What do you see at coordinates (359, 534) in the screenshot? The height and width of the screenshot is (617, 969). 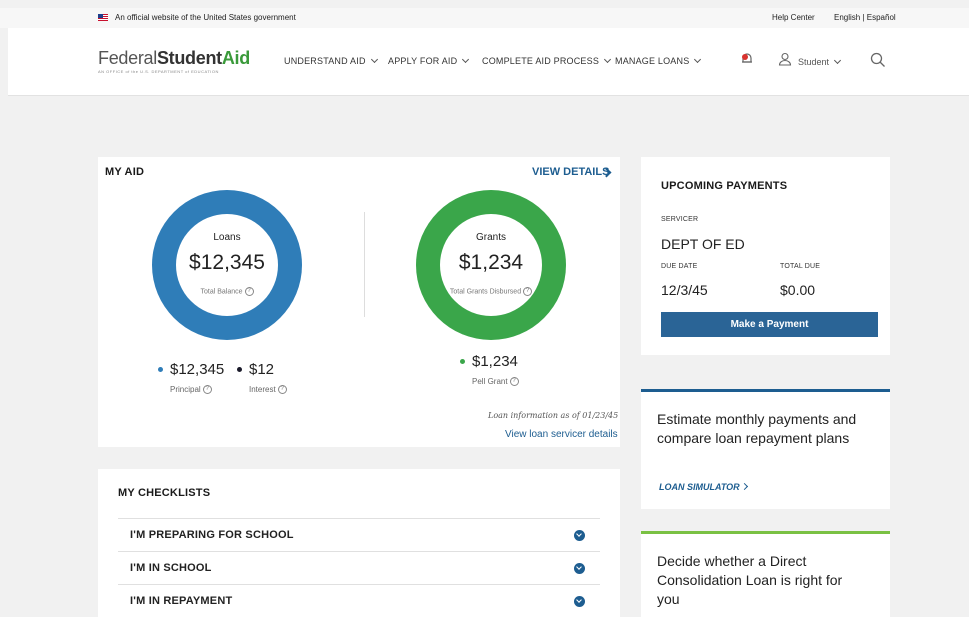 I see `checklist-item-preparing: I'M PREPARING FOR SCHOOL` at bounding box center [359, 534].